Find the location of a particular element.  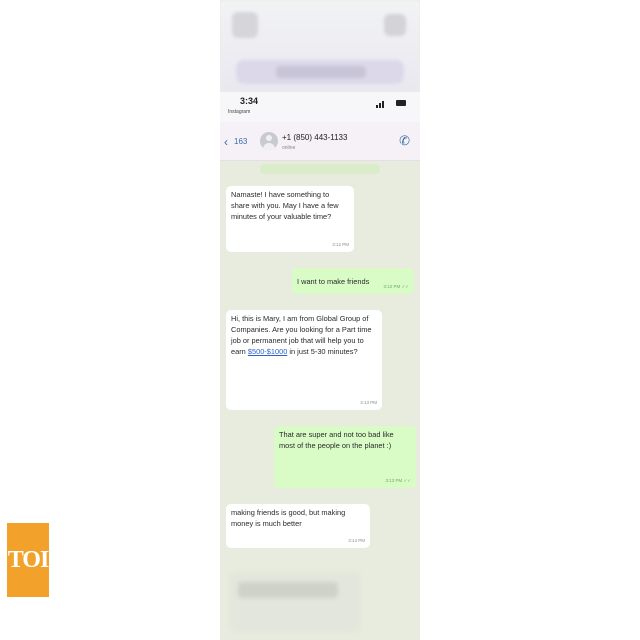

contact-status: online is located at coordinates (289, 148).